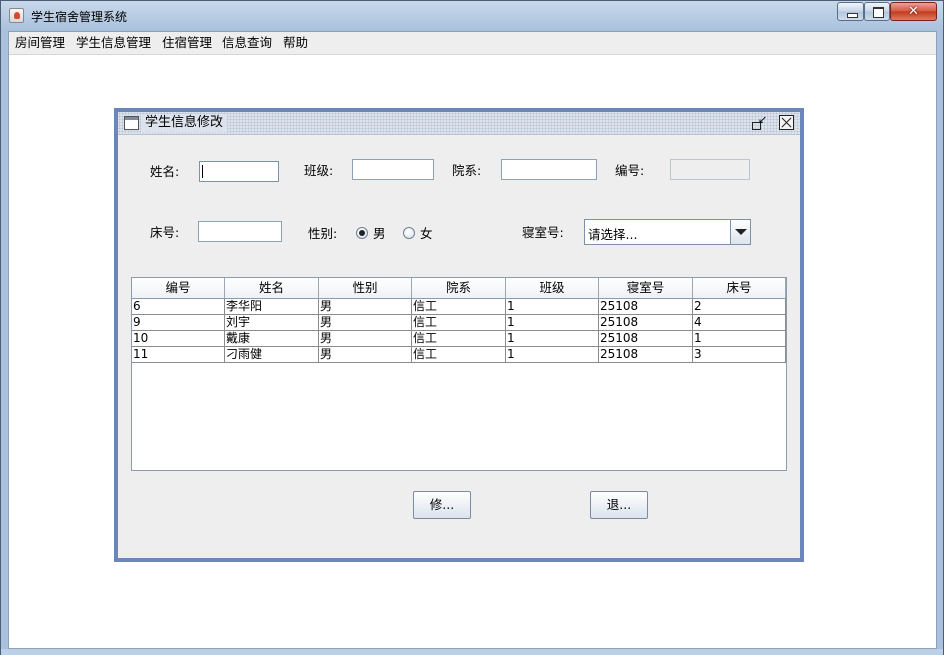 The image size is (944, 655). Describe the element at coordinates (272, 355) in the screenshot. I see `cell-name: 刁雨健` at that location.